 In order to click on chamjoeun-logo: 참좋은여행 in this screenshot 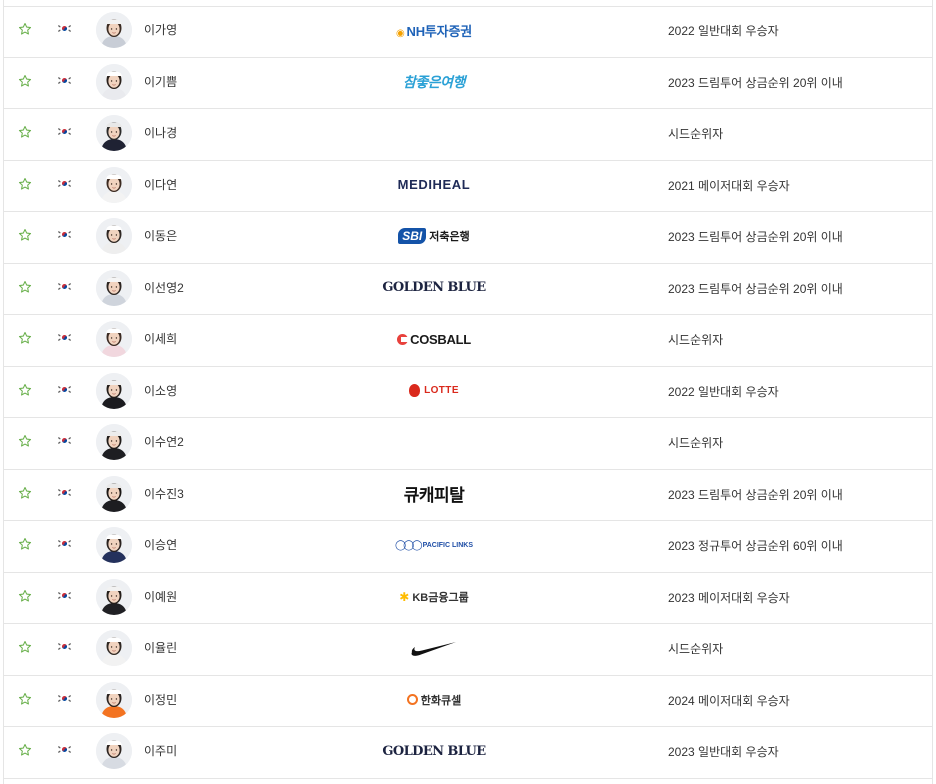, I will do `click(434, 82)`.